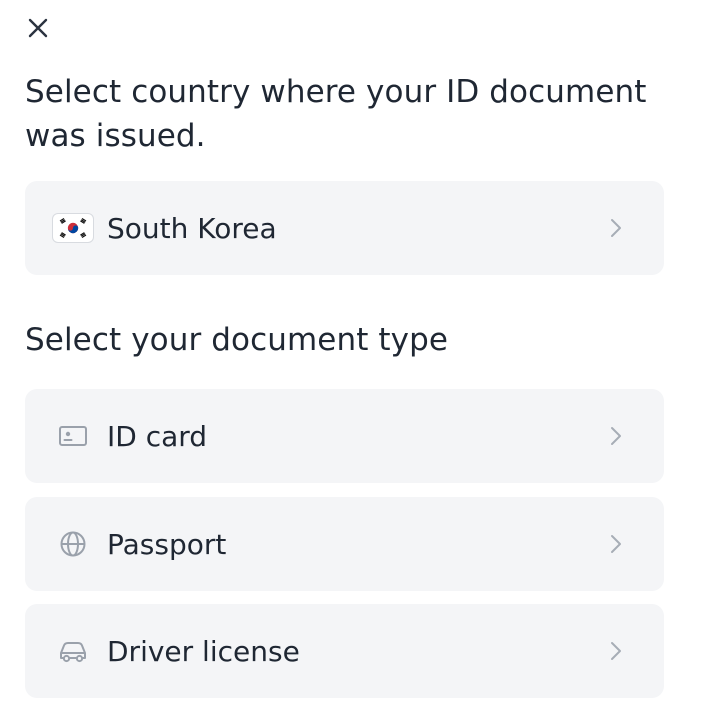  I want to click on document-option-passport: Passport, so click(344, 544).